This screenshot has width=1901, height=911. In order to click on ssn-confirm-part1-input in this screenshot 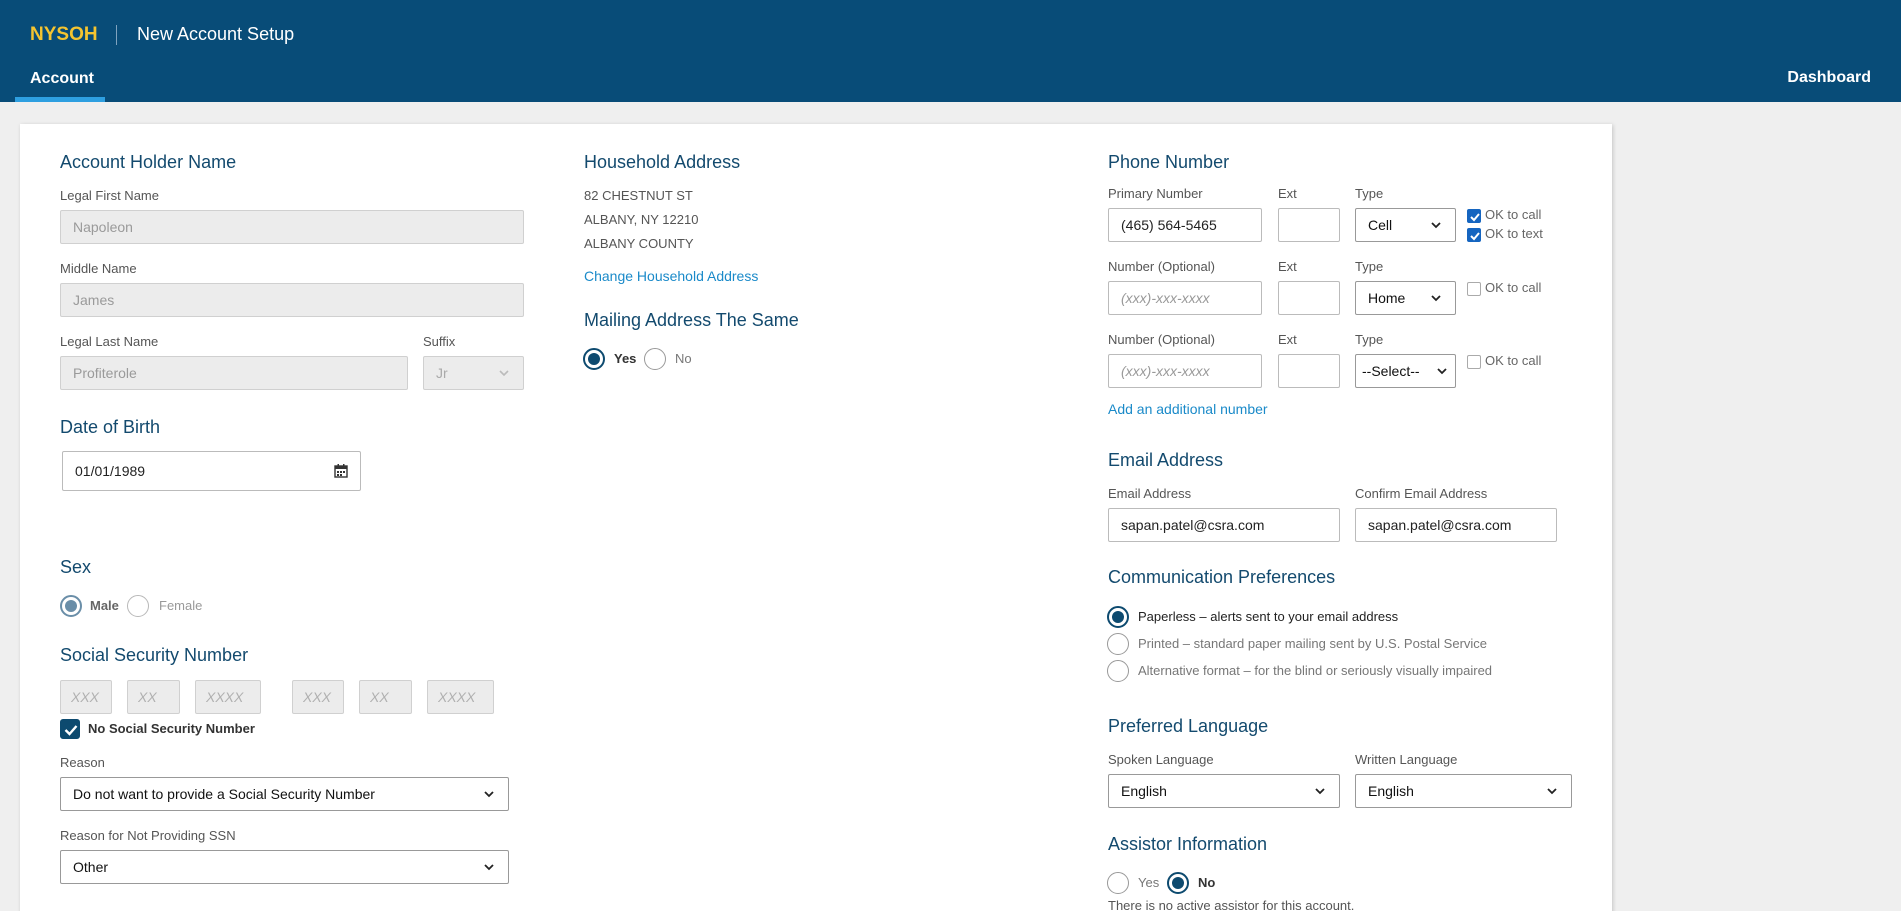, I will do `click(318, 697)`.